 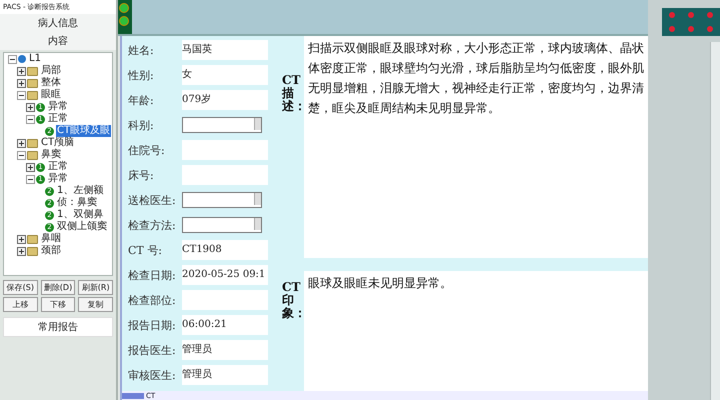 I want to click on node-icon, so click(x=22, y=59).